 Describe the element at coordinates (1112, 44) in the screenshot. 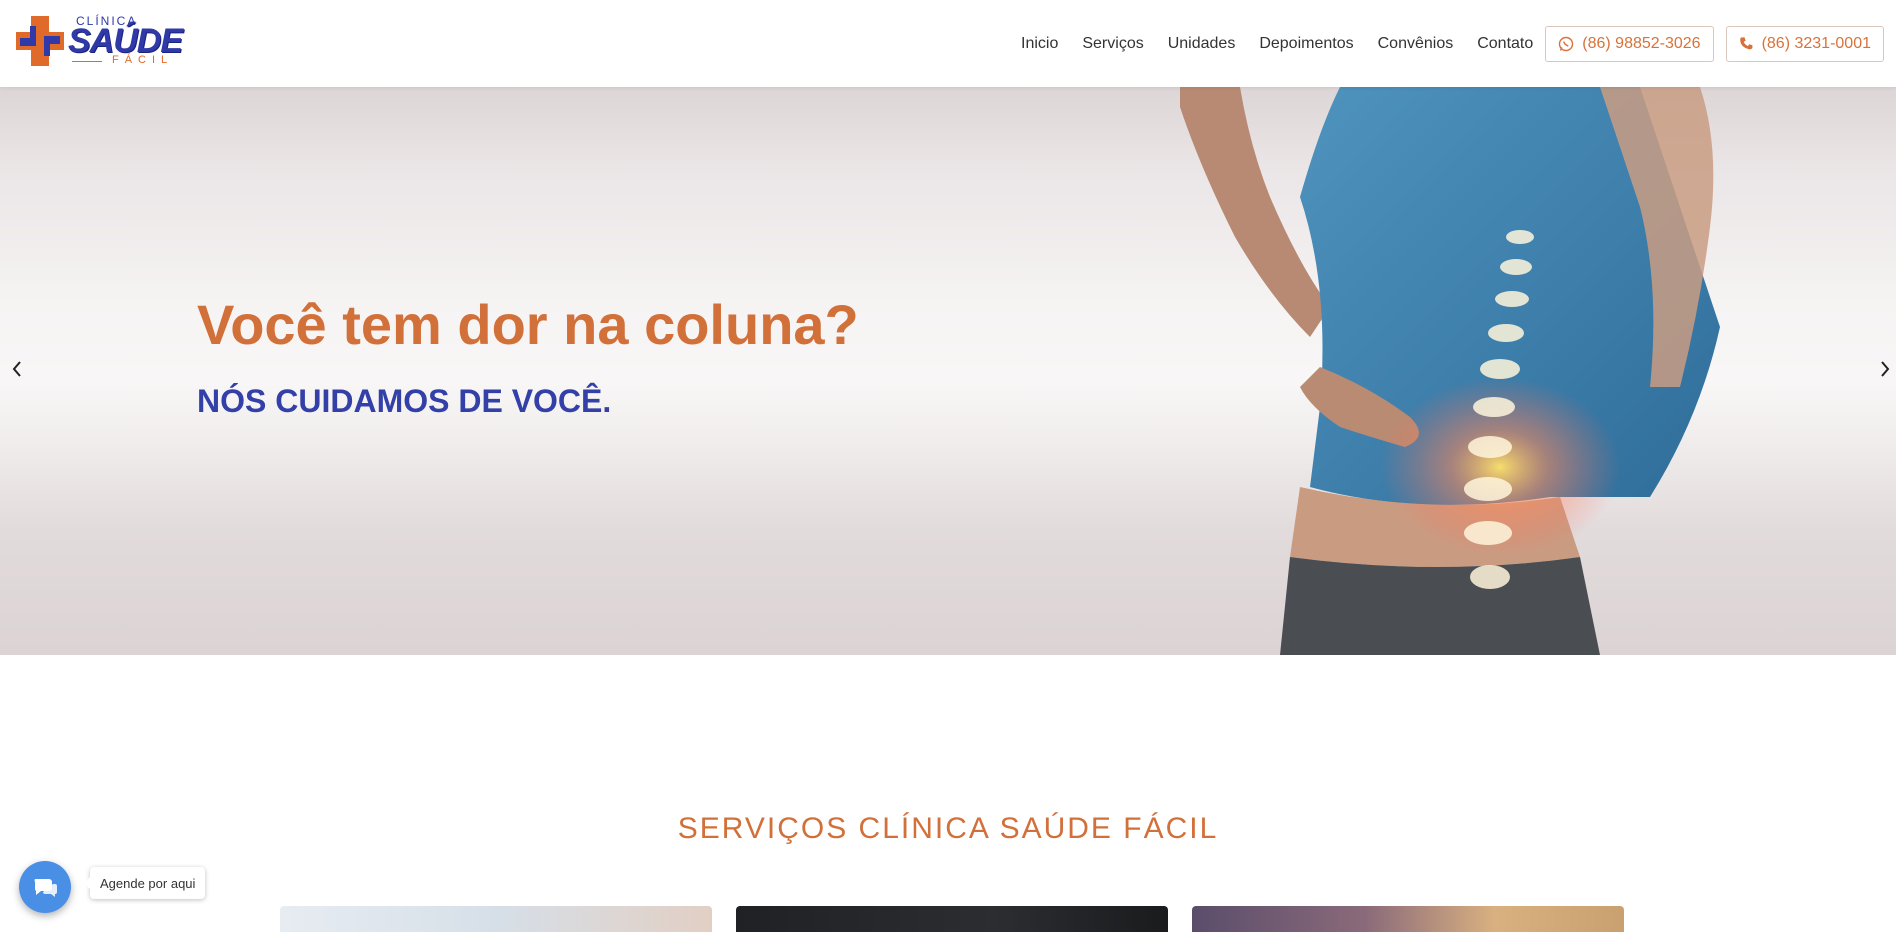

I see `nav-servicos: Serviços` at that location.